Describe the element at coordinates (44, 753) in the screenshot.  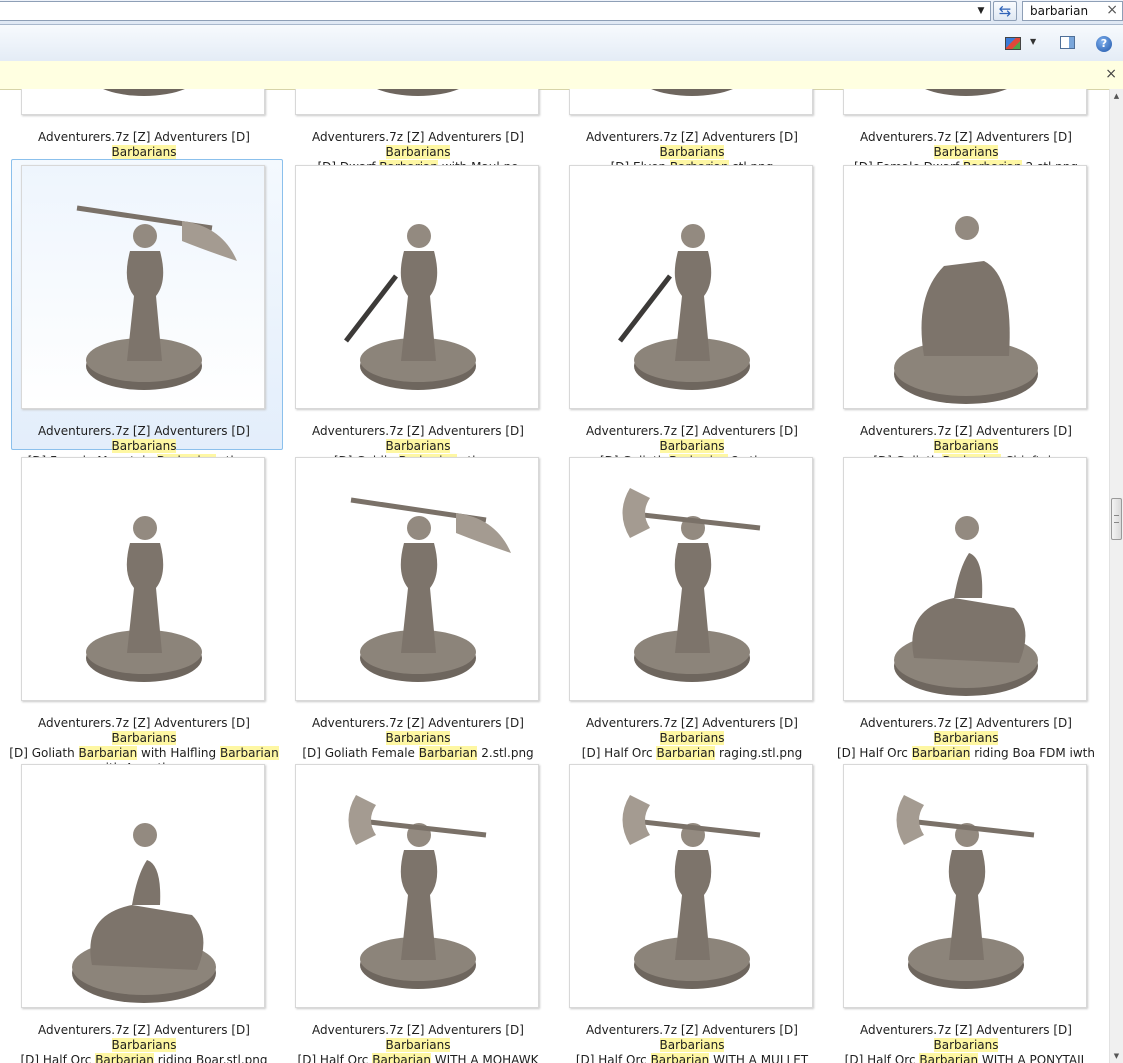
I see `file-name-text: [D] Goliath` at that location.